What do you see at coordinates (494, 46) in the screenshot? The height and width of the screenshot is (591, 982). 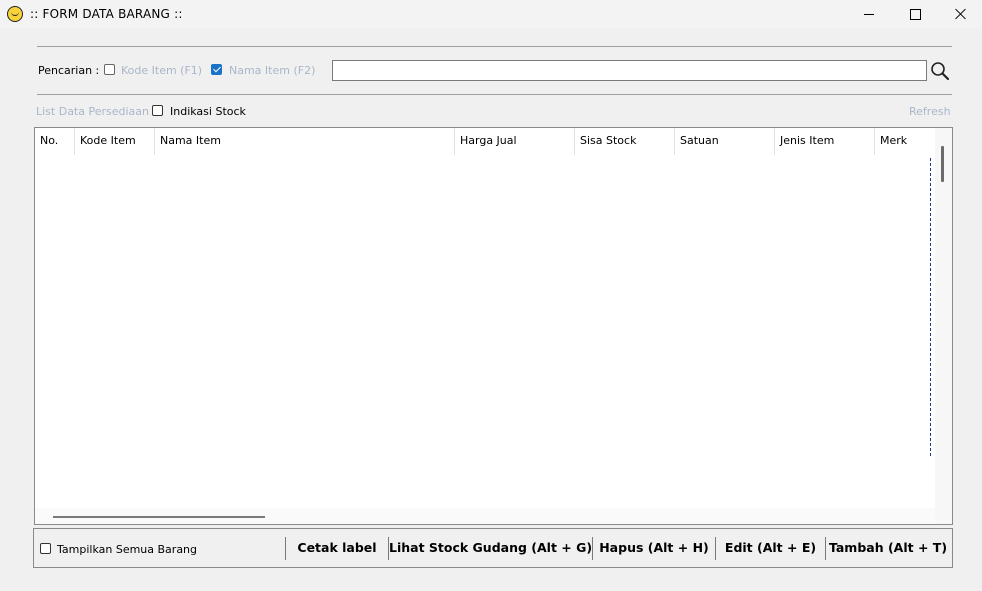 I see `divider-top` at bounding box center [494, 46].